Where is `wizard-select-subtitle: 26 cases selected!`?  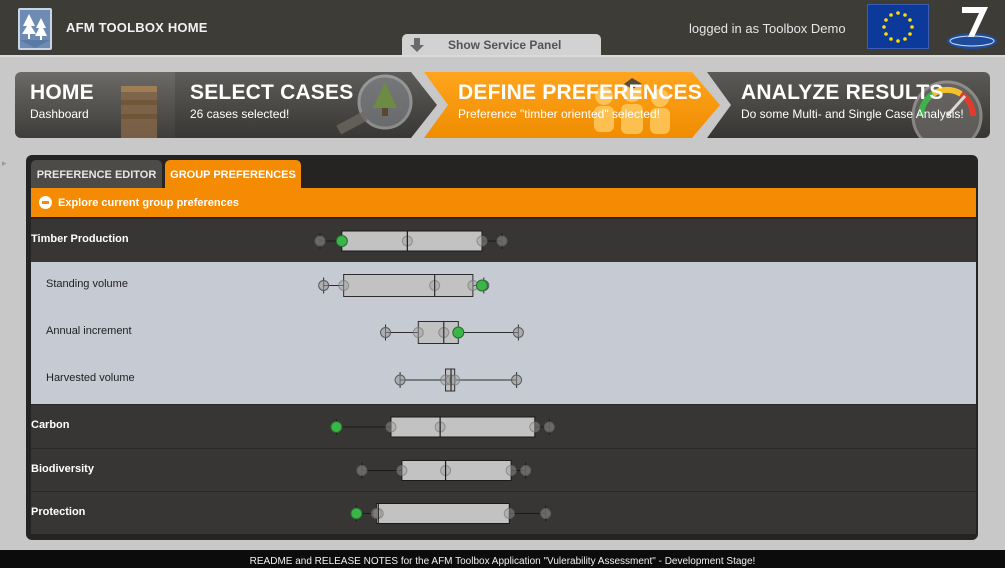
wizard-select-subtitle: 26 cases selected! is located at coordinates (240, 114).